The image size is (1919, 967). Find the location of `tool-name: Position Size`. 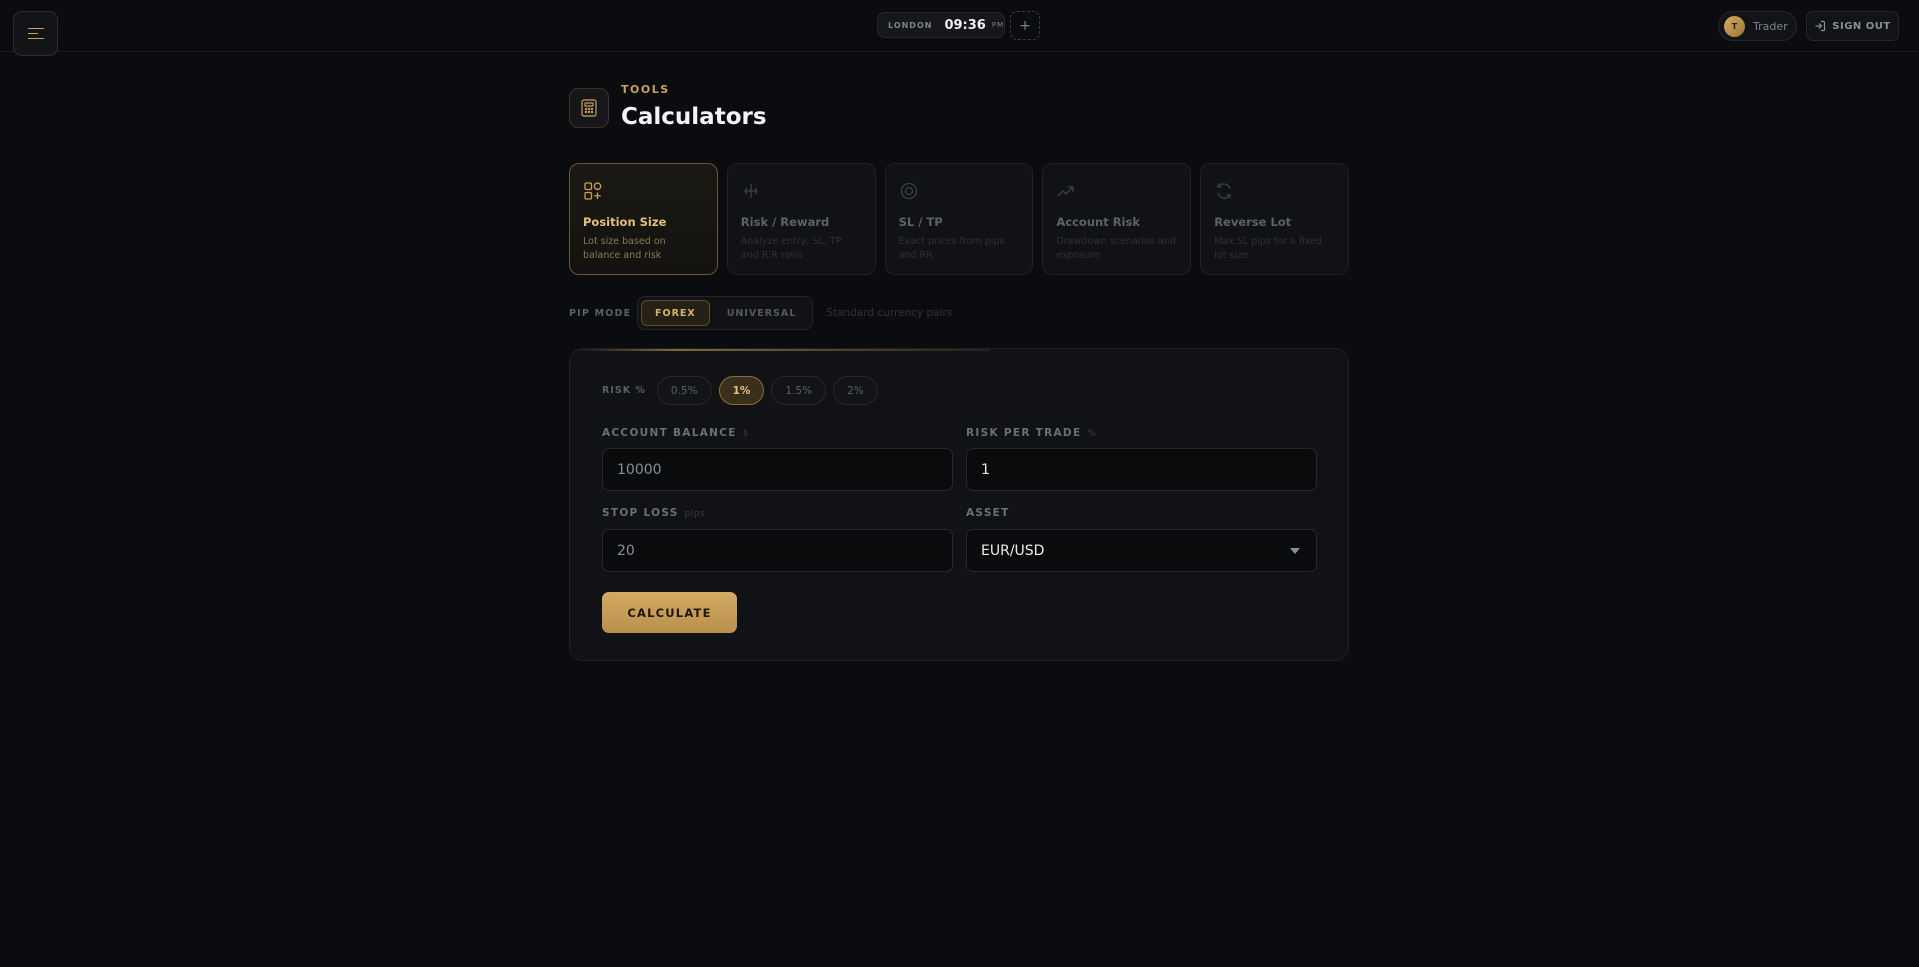

tool-name: Position Size is located at coordinates (625, 222).